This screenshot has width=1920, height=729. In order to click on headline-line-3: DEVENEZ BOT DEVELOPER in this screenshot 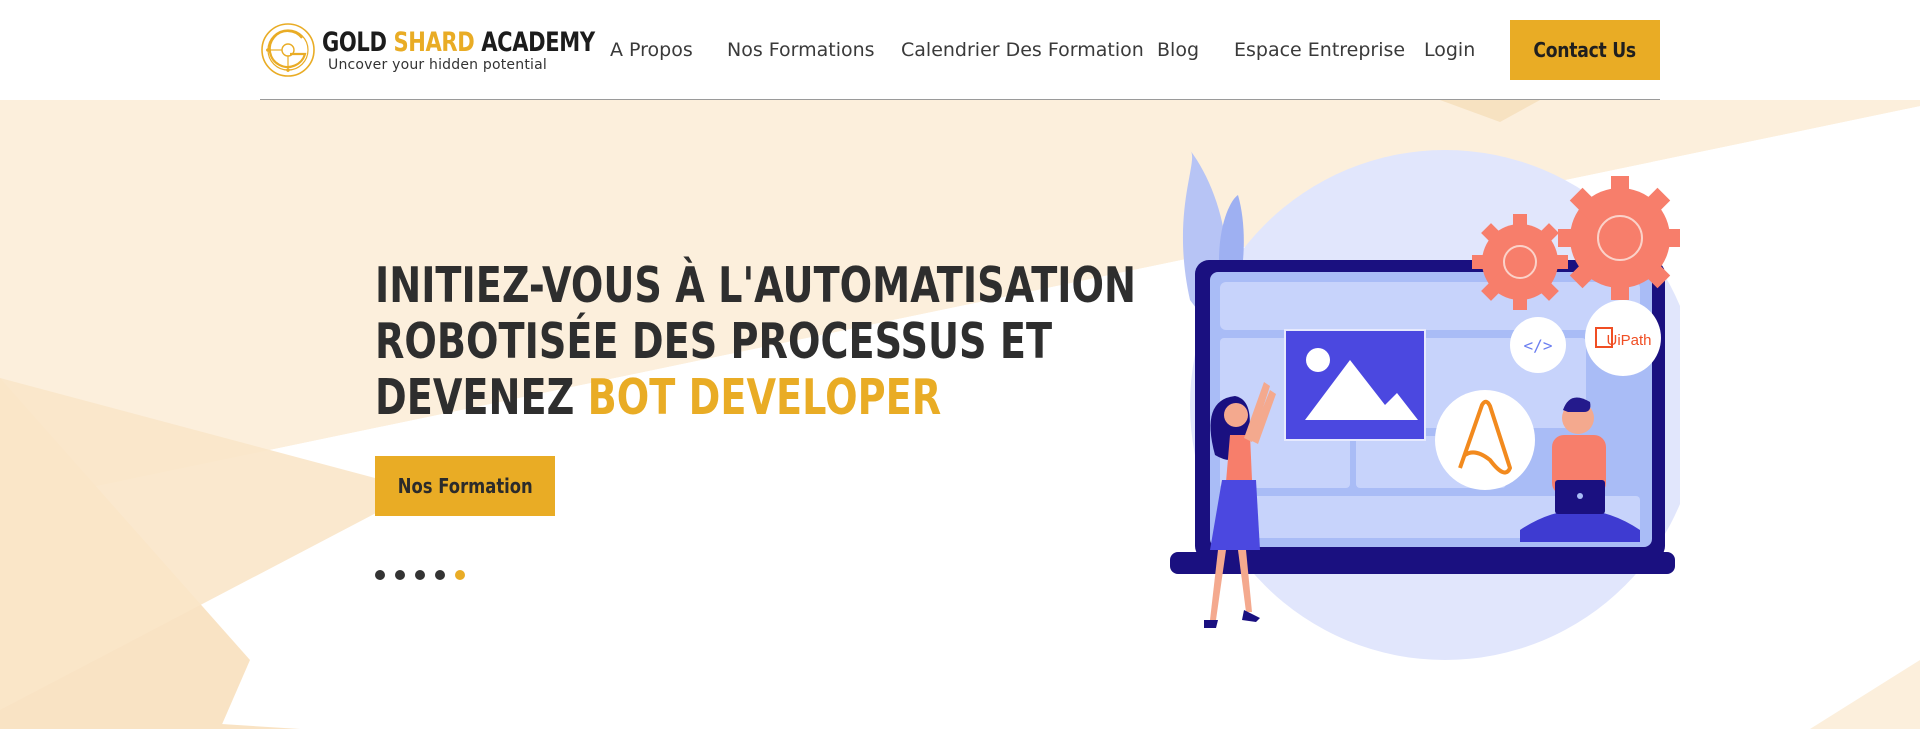, I will do `click(658, 397)`.